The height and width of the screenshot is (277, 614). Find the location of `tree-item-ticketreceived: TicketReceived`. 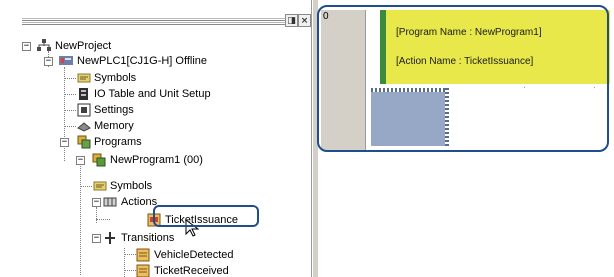

tree-item-ticketreceived: TicketReceived is located at coordinates (155, 270).